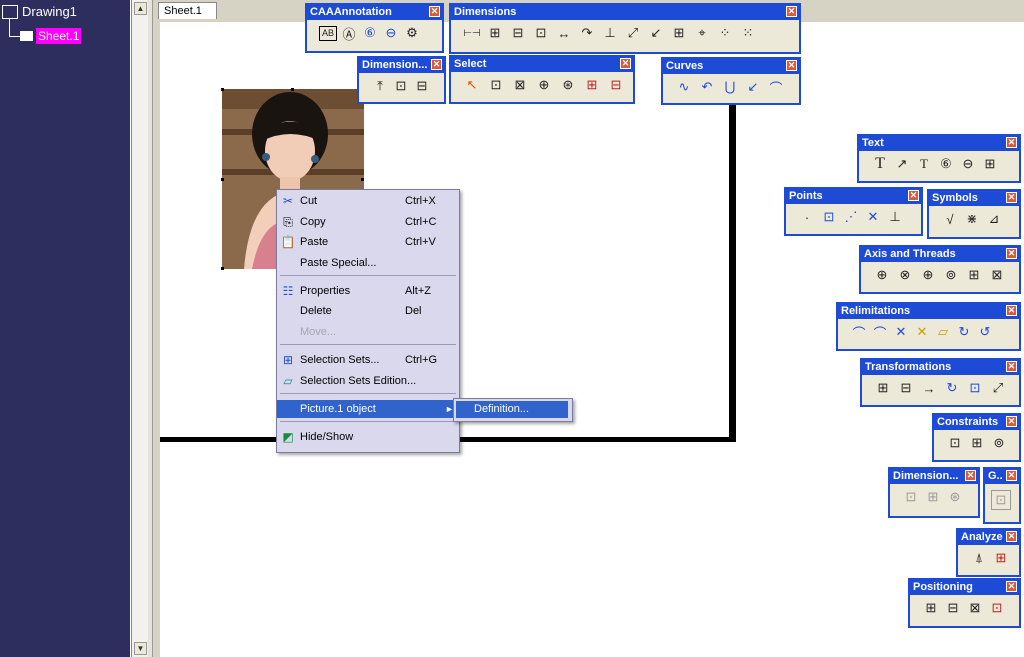  What do you see at coordinates (990, 164) in the screenshot?
I see `table-icon: ⊞` at bounding box center [990, 164].